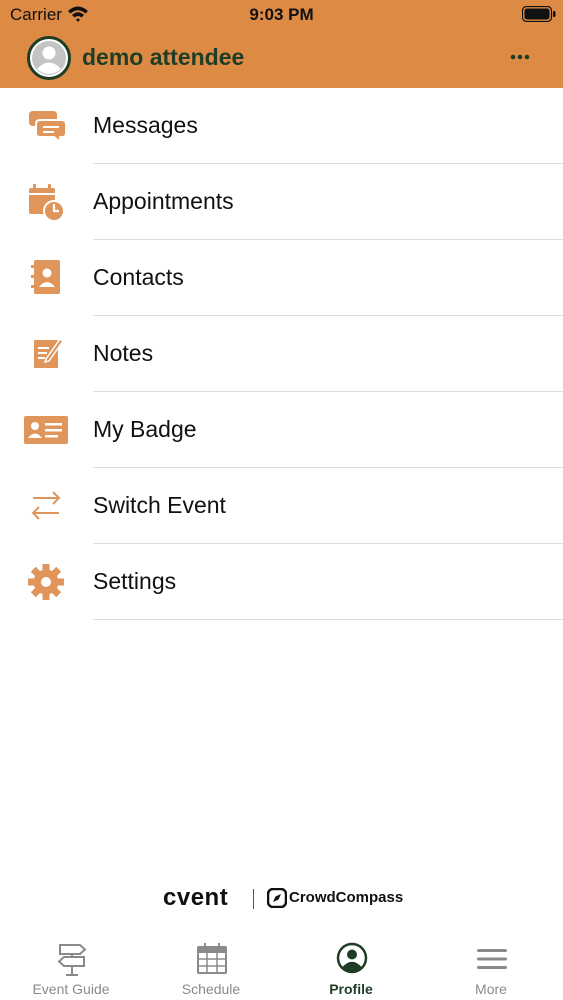 The image size is (563, 1000). Describe the element at coordinates (163, 57) in the screenshot. I see `user-name: demo attendee` at that location.